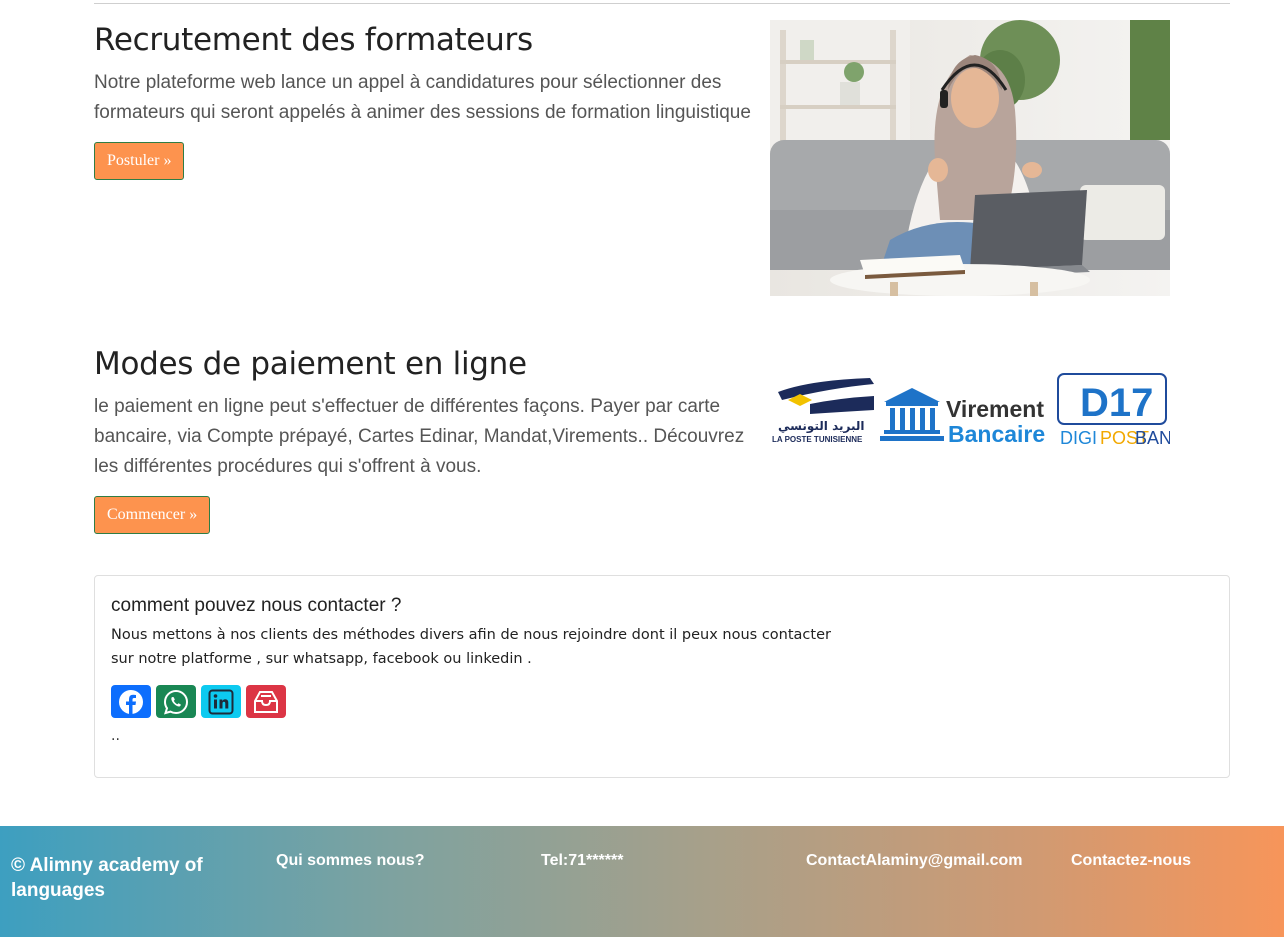  Describe the element at coordinates (313, 40) in the screenshot. I see `recruitment-title: Recrutement des formateurs` at that location.